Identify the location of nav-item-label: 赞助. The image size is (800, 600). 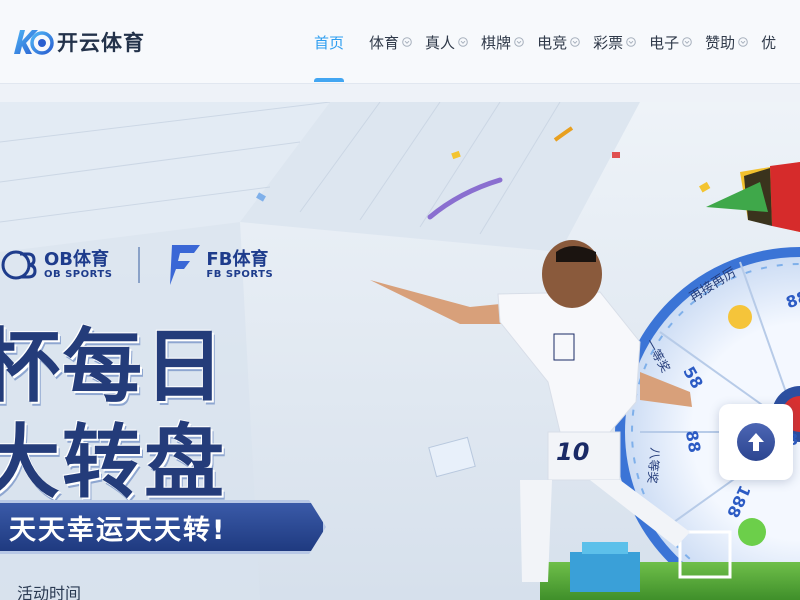
(720, 42).